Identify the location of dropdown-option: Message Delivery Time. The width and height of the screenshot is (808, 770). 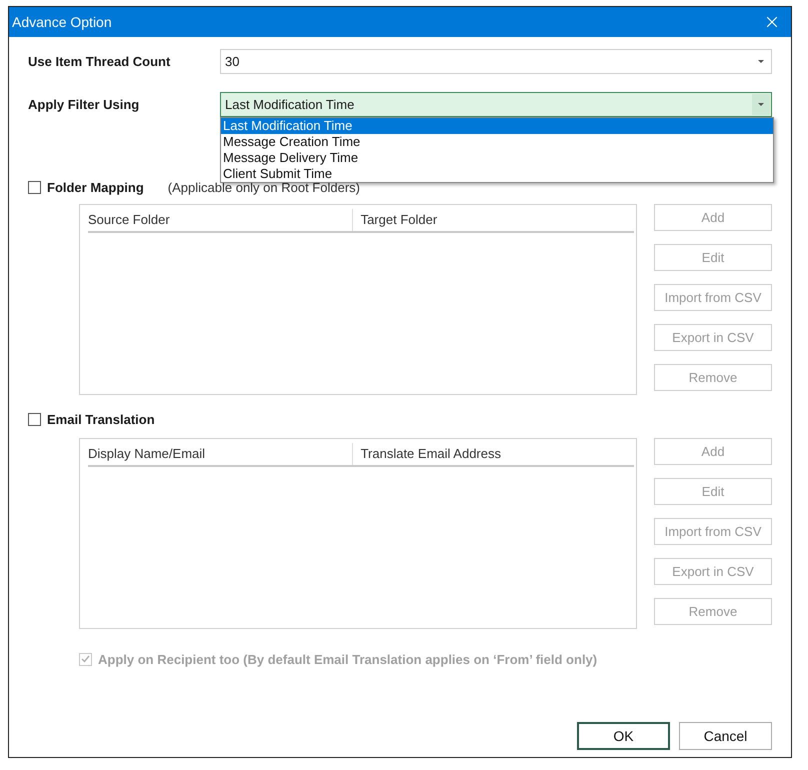
(497, 158).